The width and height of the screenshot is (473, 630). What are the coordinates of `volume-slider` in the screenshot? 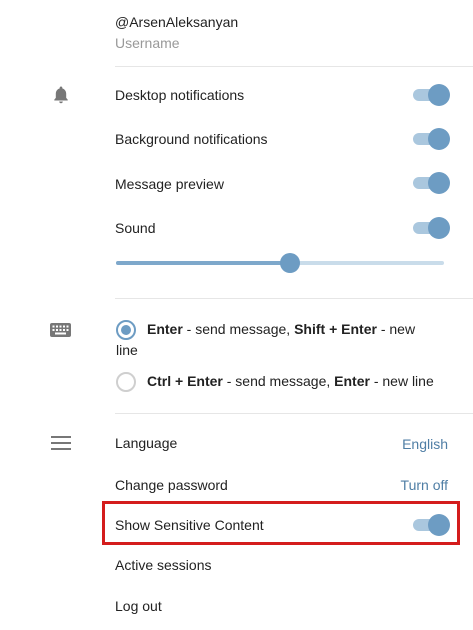 It's located at (280, 263).